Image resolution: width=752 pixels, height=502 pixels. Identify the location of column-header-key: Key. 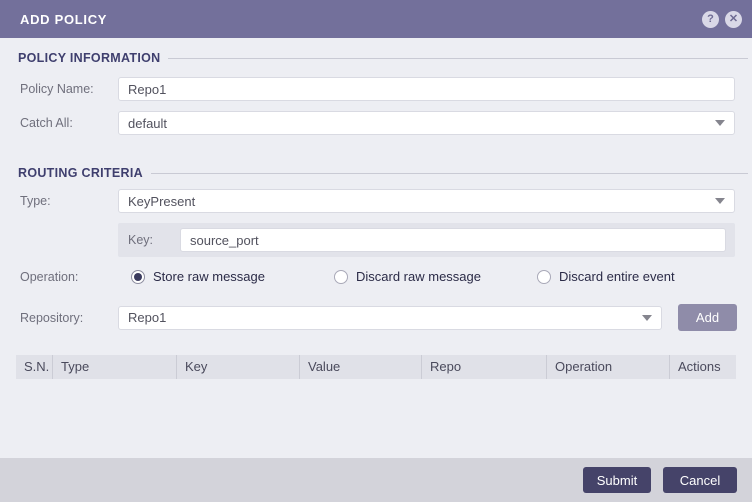
(238, 367).